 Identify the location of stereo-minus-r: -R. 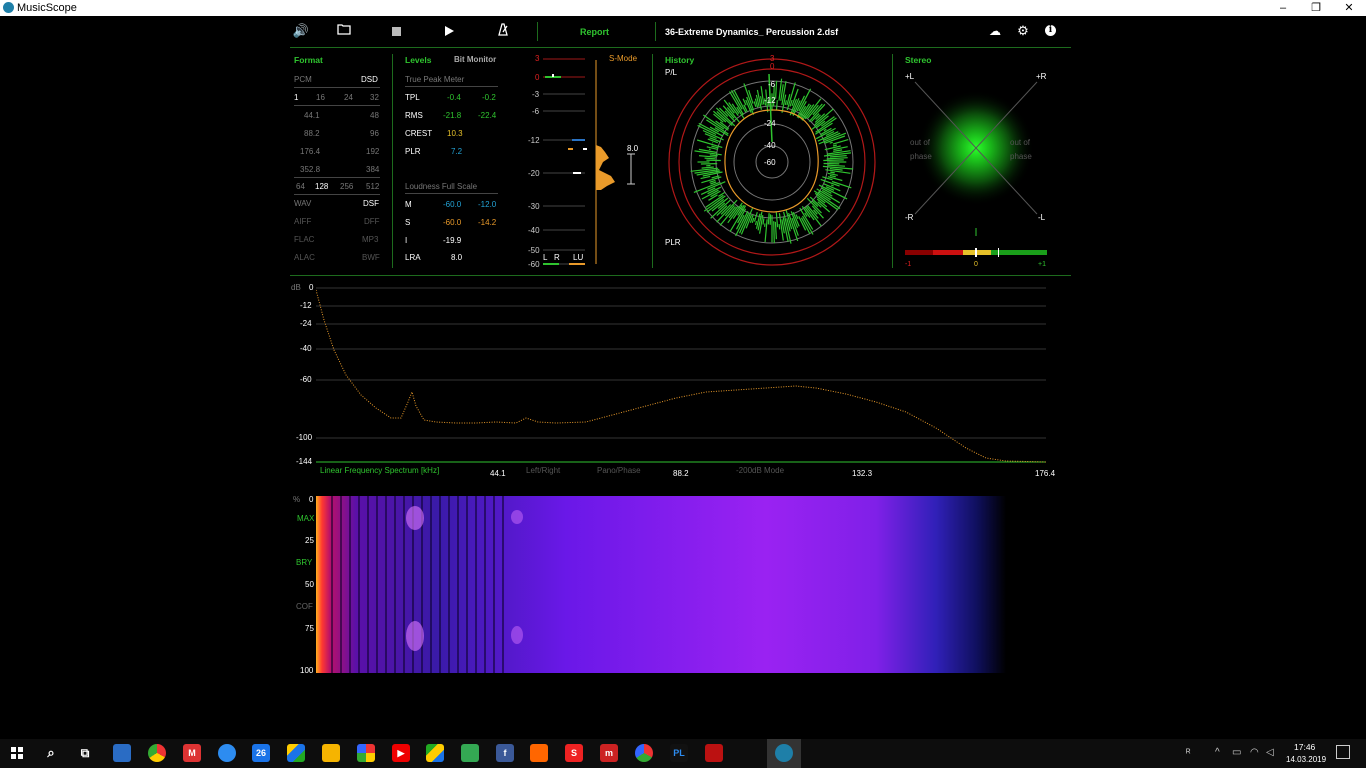
(909, 217).